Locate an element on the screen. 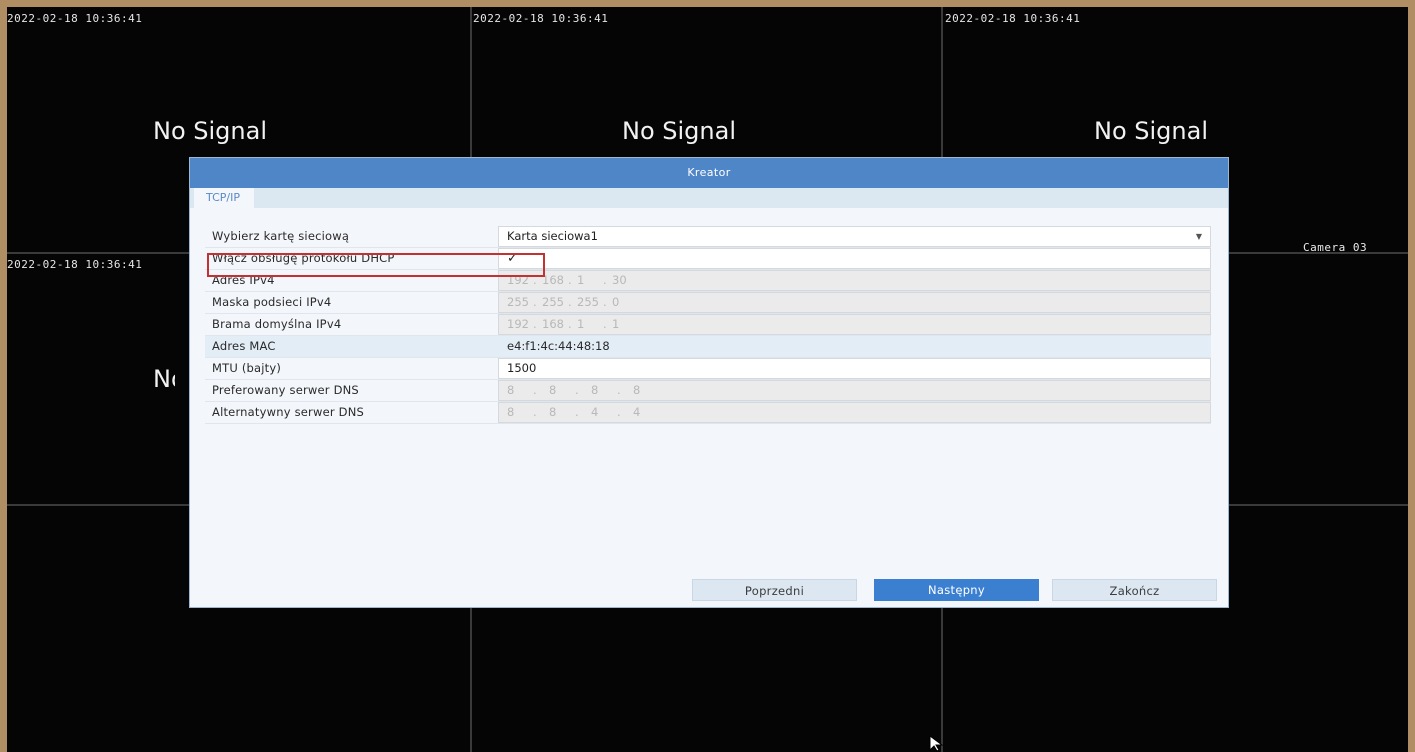 The width and height of the screenshot is (1415, 752). prev-button: Poprzedni is located at coordinates (774, 590).